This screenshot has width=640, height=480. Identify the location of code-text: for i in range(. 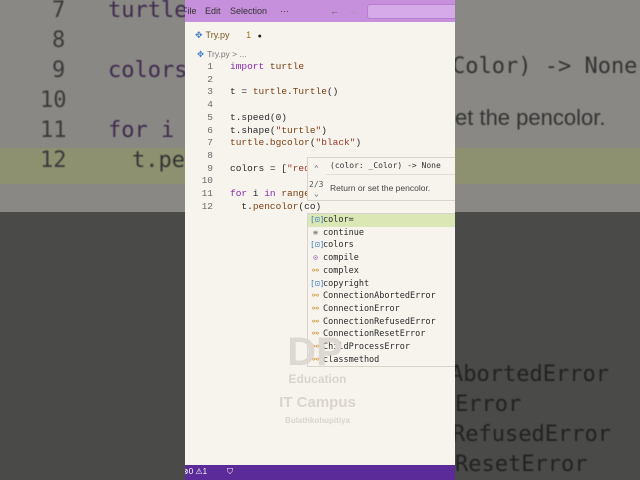
(273, 193).